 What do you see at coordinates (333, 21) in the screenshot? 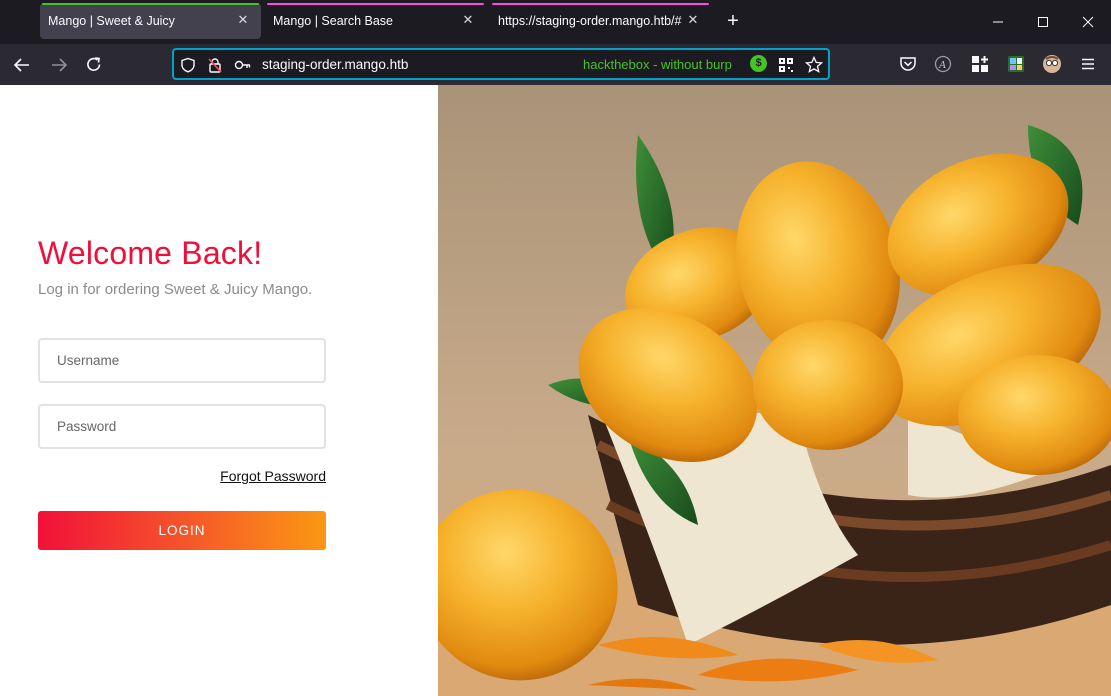
I see `tab-title: Mango | Search Base` at bounding box center [333, 21].